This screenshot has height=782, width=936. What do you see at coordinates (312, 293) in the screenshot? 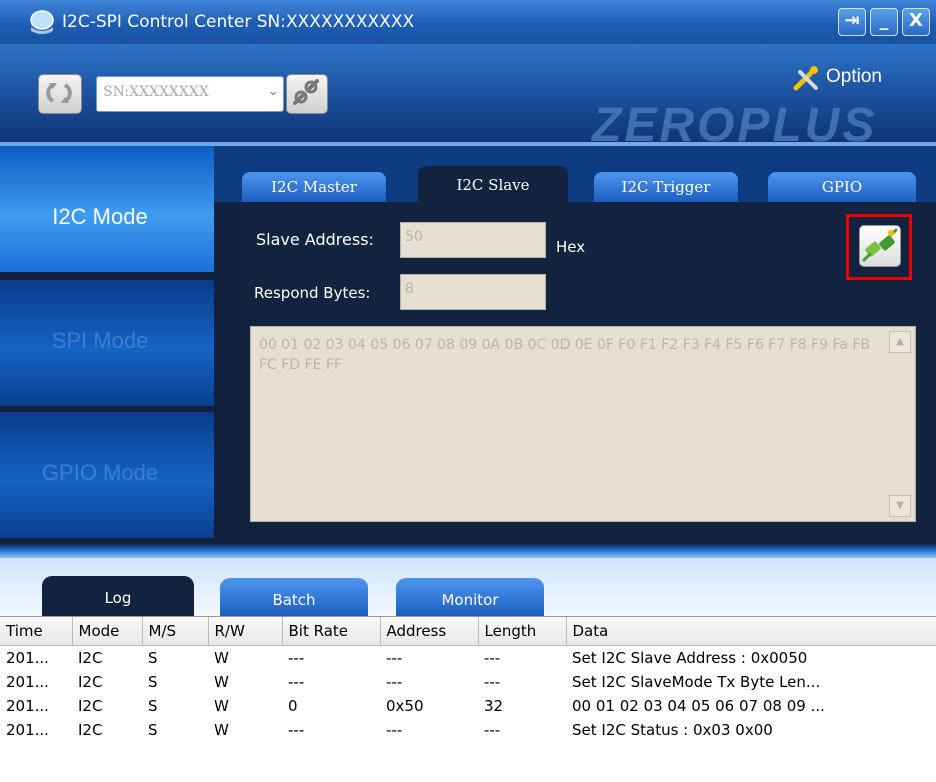
I see `respond-bytes-label: Respond Bytes:` at bounding box center [312, 293].